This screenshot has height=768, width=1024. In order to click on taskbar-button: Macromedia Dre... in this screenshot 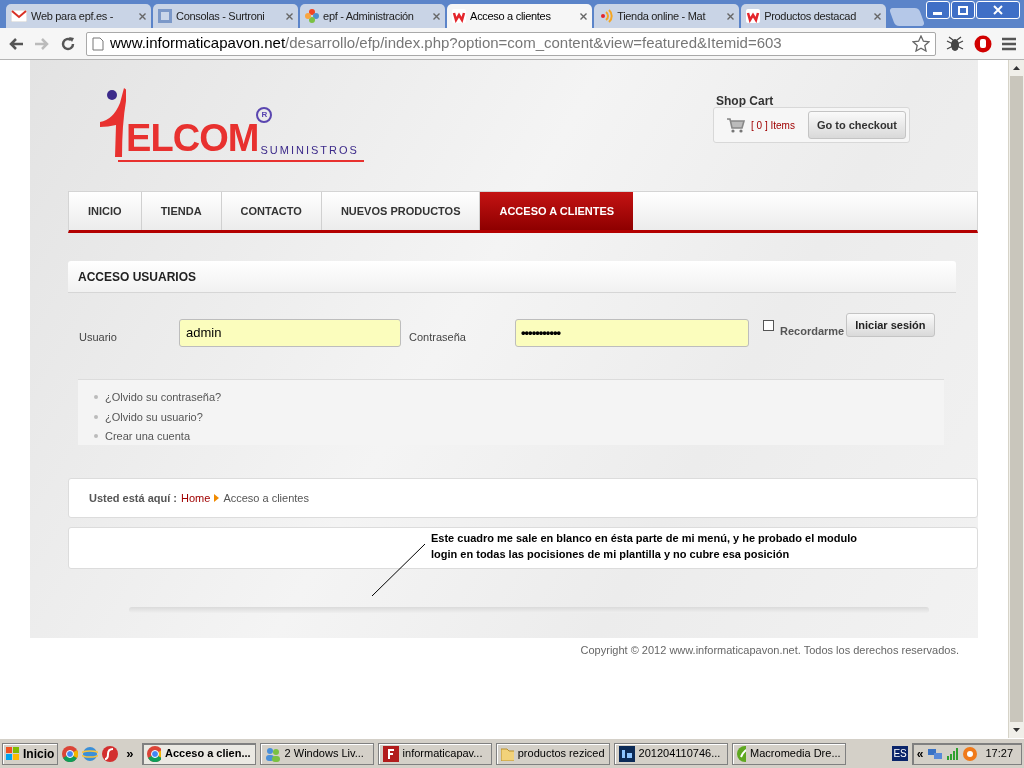, I will do `click(788, 753)`.